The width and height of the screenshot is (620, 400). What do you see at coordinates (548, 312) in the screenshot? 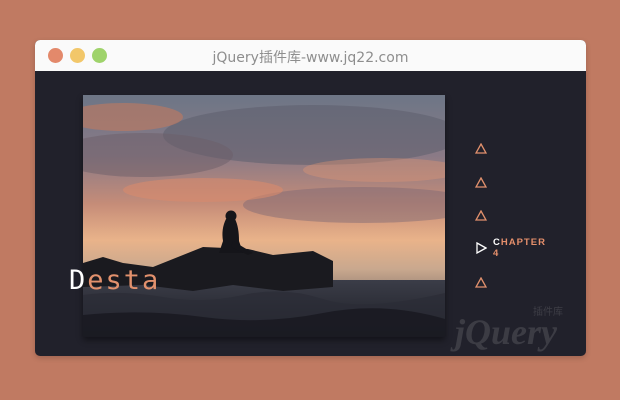
I see `watermark-subtext: 插件库` at bounding box center [548, 312].